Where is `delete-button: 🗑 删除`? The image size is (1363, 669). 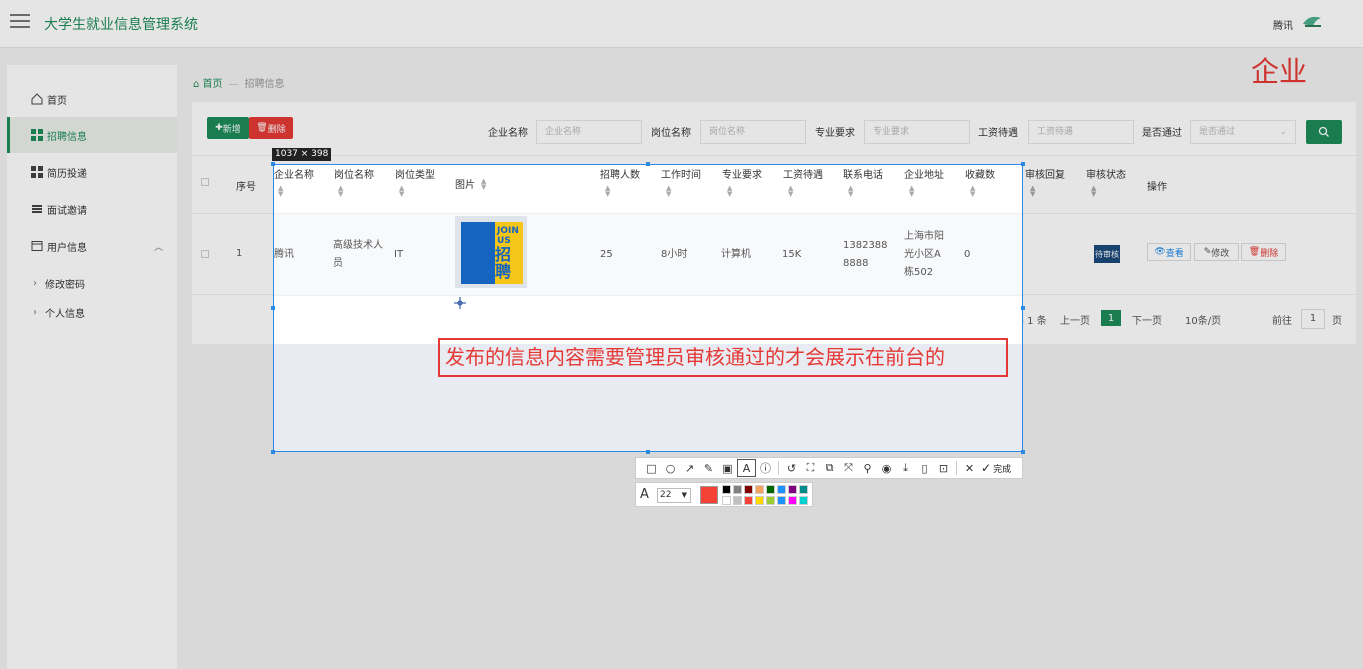 delete-button: 🗑 删除 is located at coordinates (271, 128).